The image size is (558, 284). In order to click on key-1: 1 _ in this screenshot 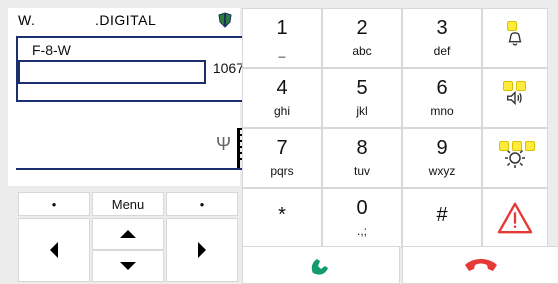, I will do `click(282, 38)`.